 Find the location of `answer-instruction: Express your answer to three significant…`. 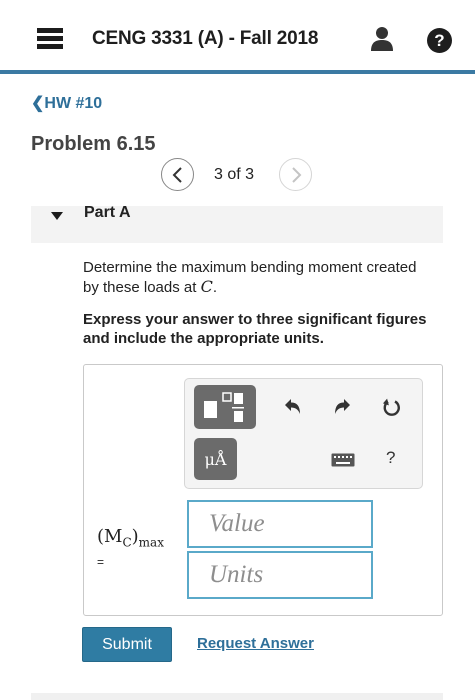

answer-instruction: Express your answer to three significant… is located at coordinates (255, 329).